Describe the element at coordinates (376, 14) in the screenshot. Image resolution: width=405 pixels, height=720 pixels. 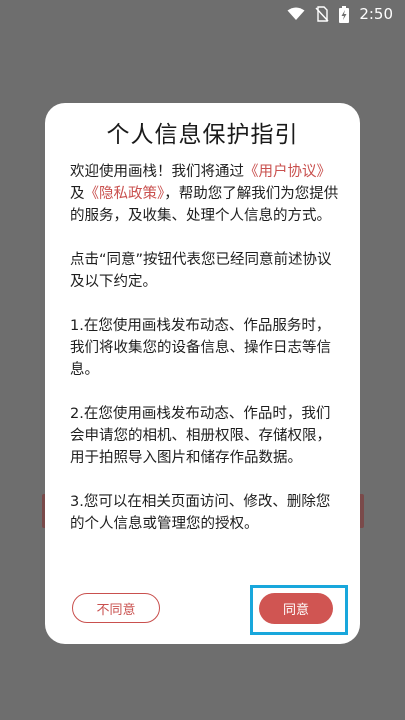
I see `status-time: 2:50` at that location.